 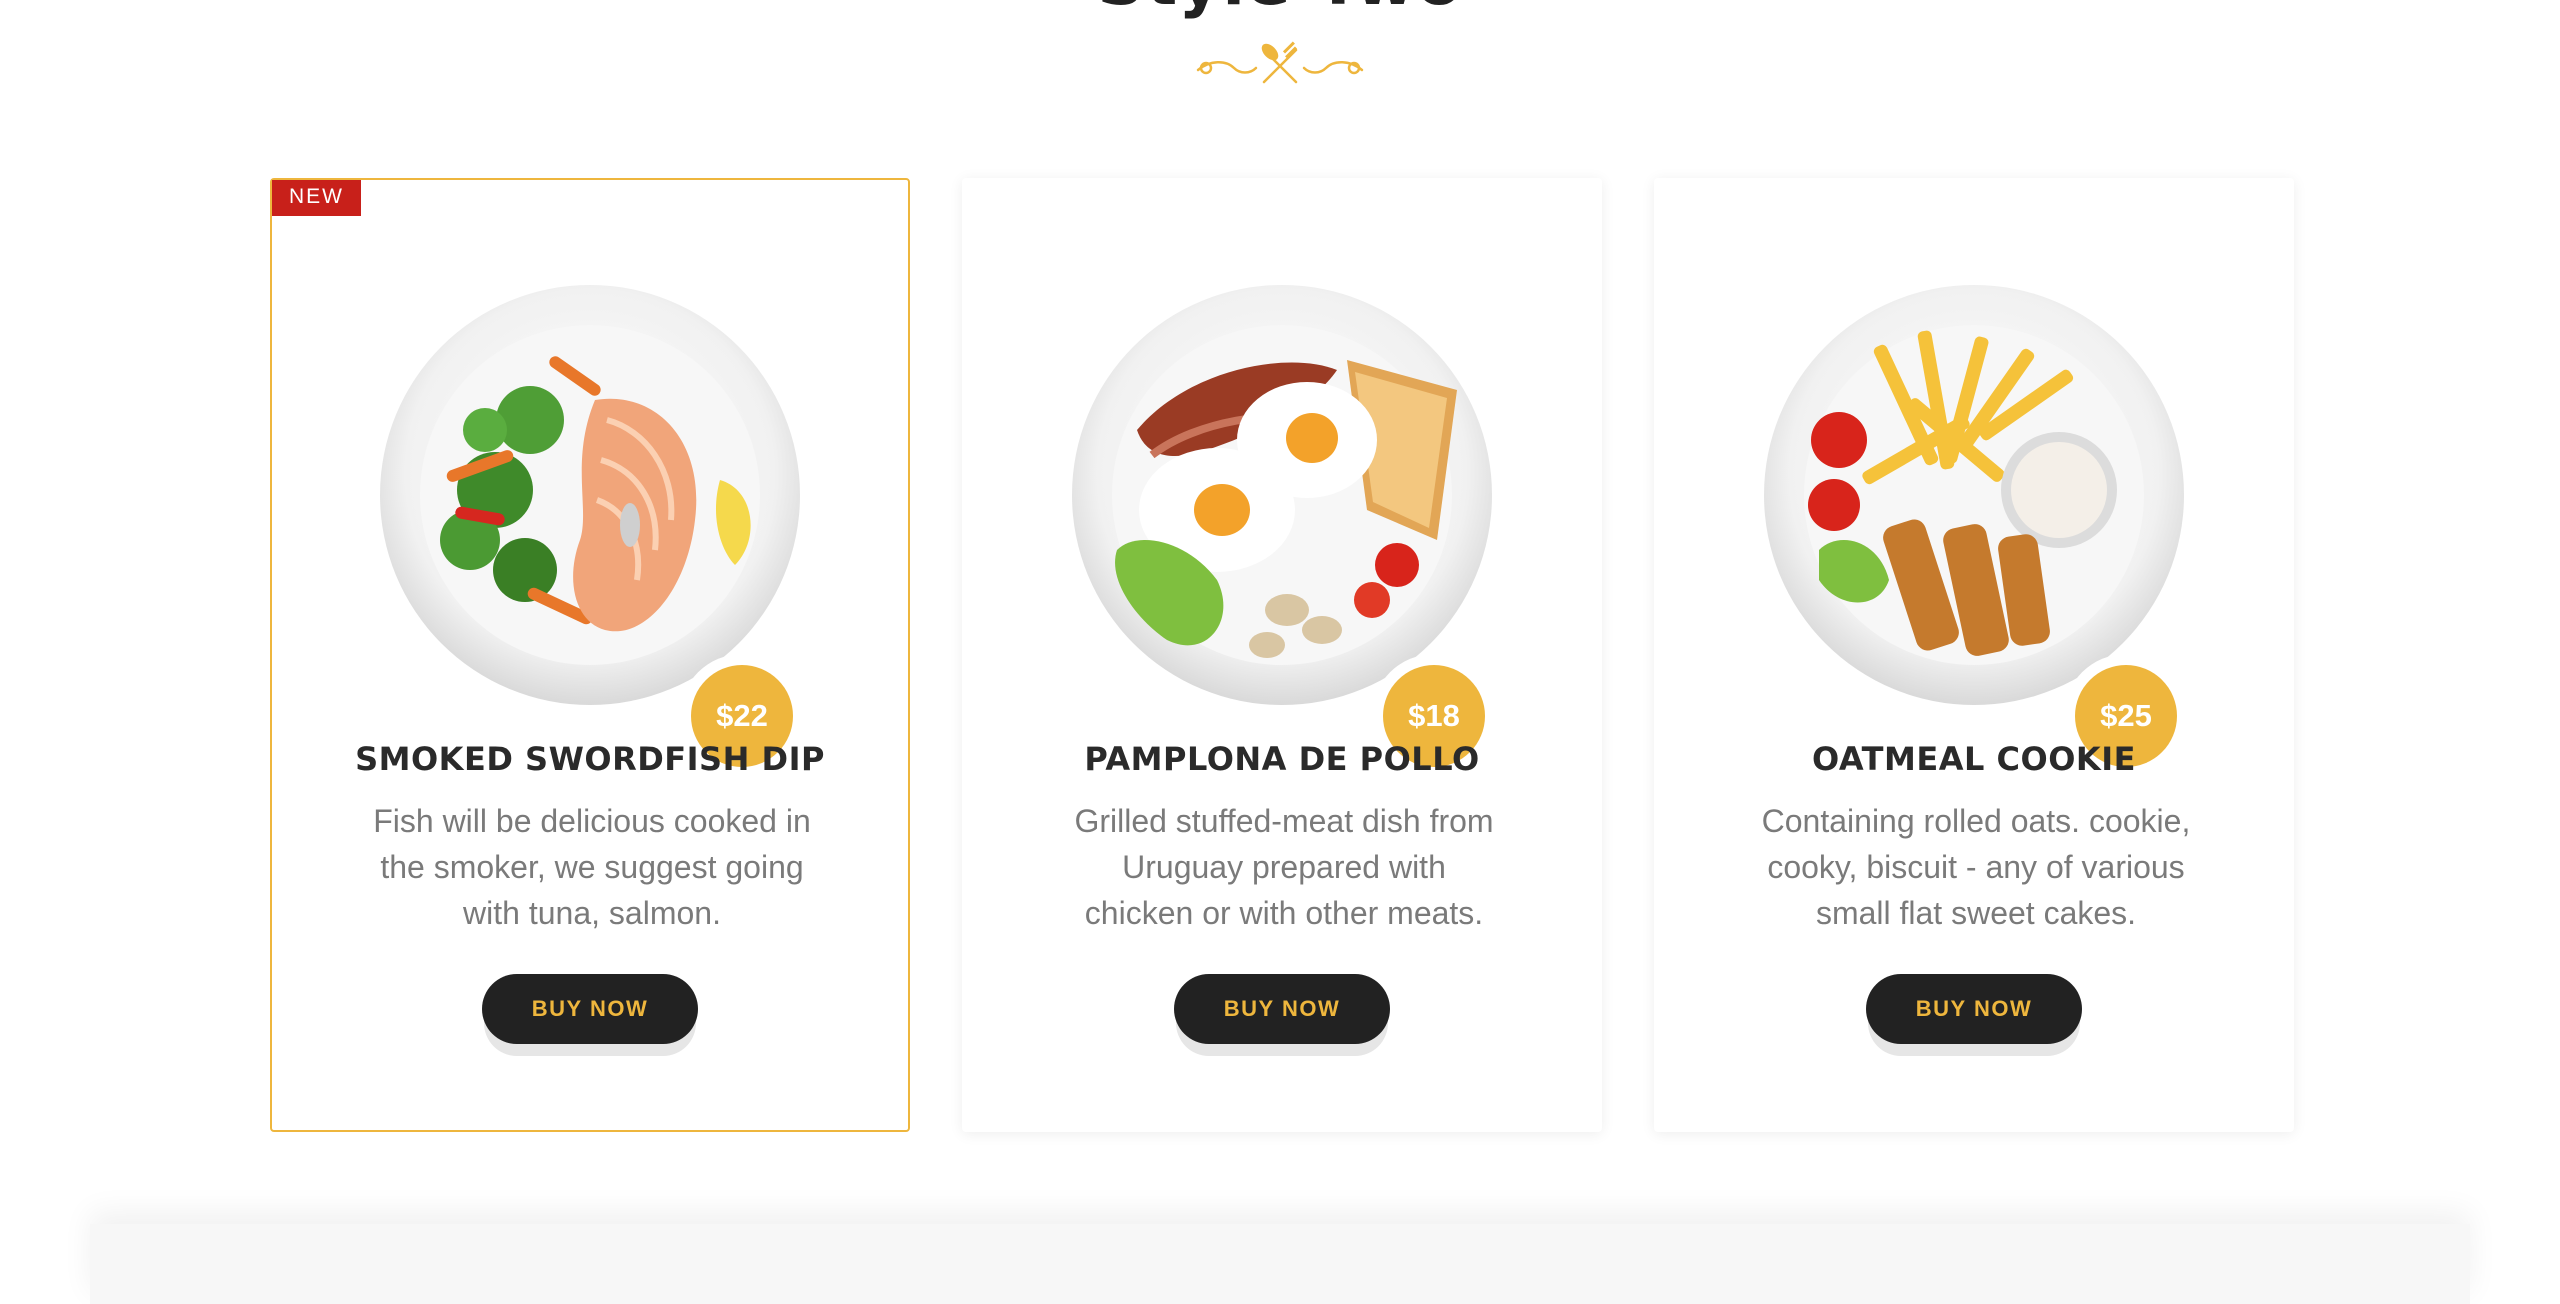 I want to click on fork-and-spoon-ornament-icon, so click(x=1280, y=62).